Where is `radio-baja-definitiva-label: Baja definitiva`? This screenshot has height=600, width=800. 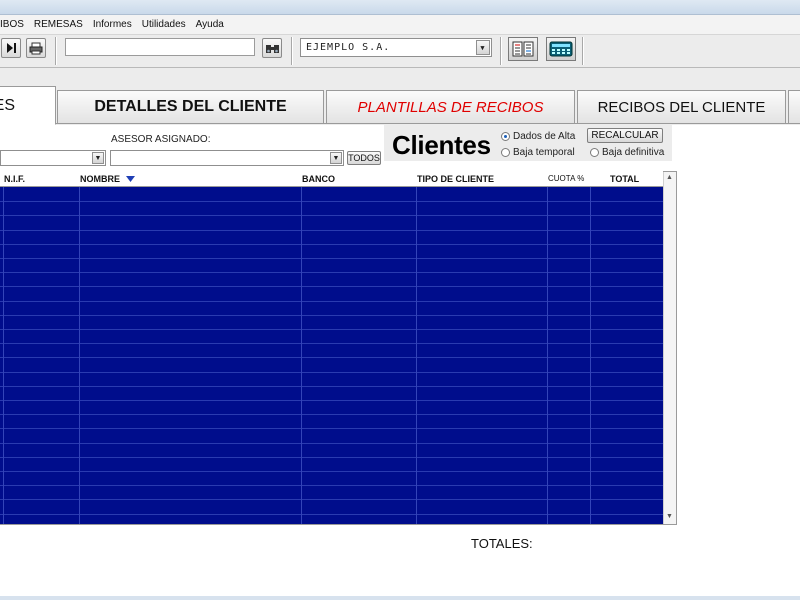 radio-baja-definitiva-label: Baja definitiva is located at coordinates (633, 152).